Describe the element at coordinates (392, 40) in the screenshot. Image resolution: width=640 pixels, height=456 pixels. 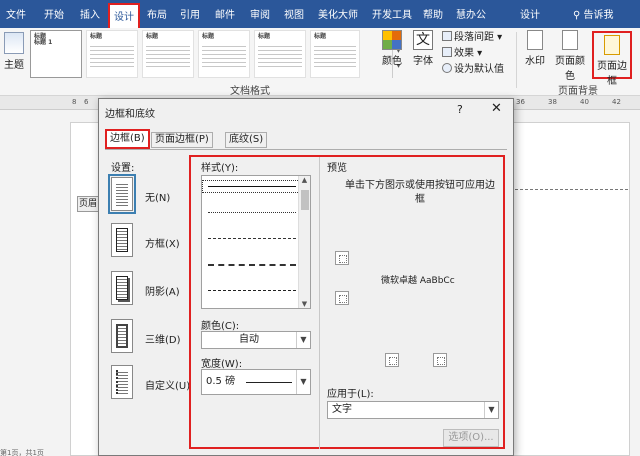
I see `palette-icon` at that location.